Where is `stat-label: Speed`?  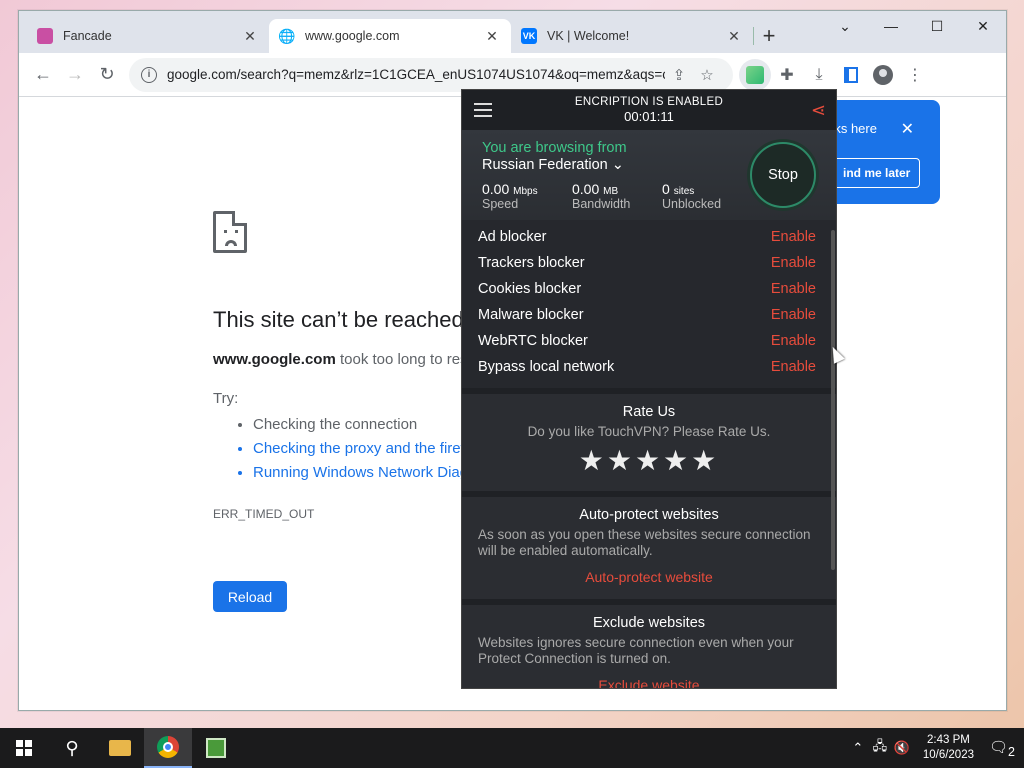
stat-label: Speed is located at coordinates (500, 204).